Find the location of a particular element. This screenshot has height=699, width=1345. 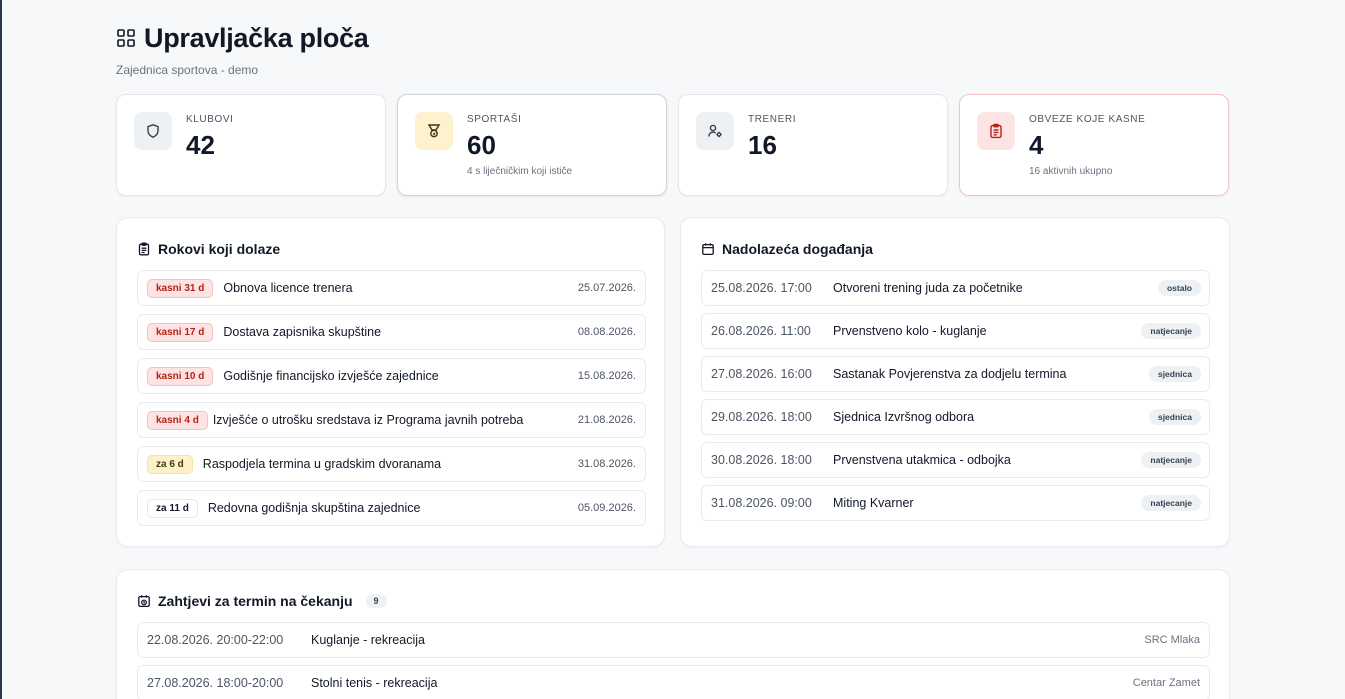

status-badge: kasni 17 d is located at coordinates (180, 332).